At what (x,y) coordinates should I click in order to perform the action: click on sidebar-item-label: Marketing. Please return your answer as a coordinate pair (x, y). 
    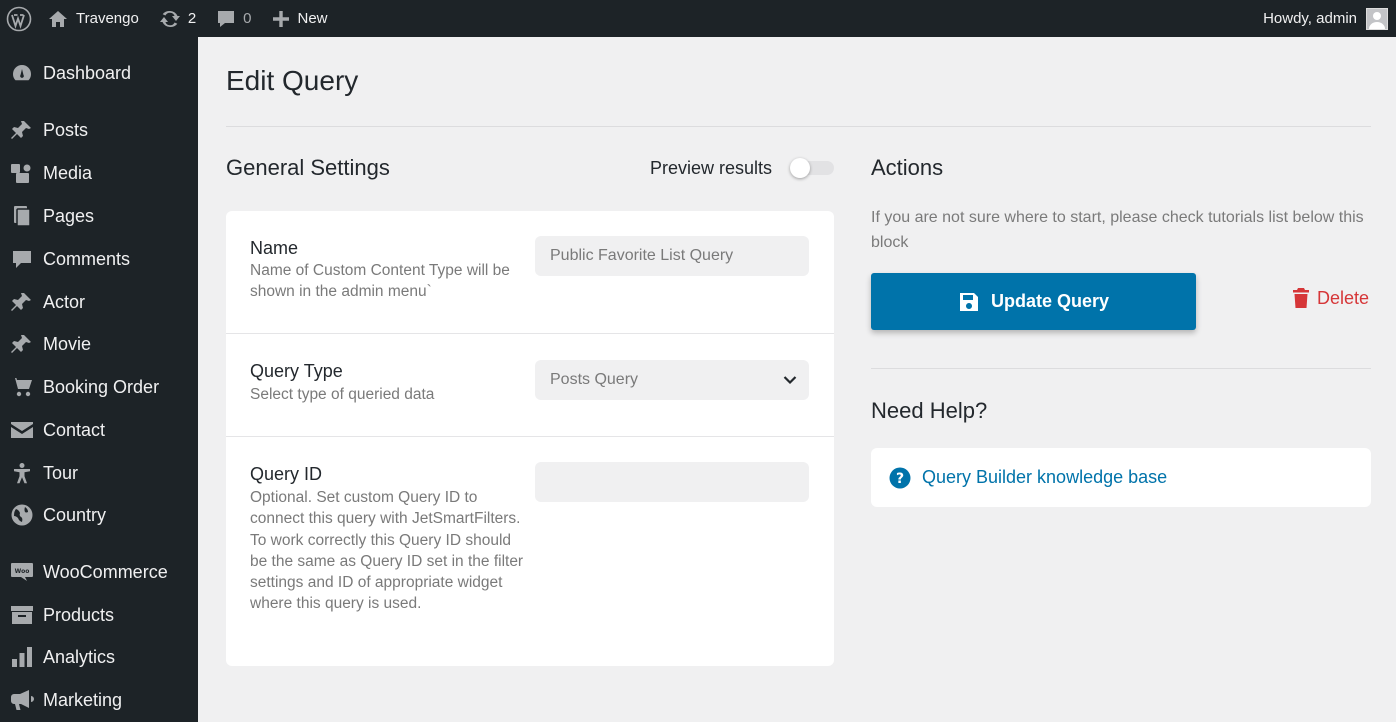
    Looking at the image, I should click on (83, 699).